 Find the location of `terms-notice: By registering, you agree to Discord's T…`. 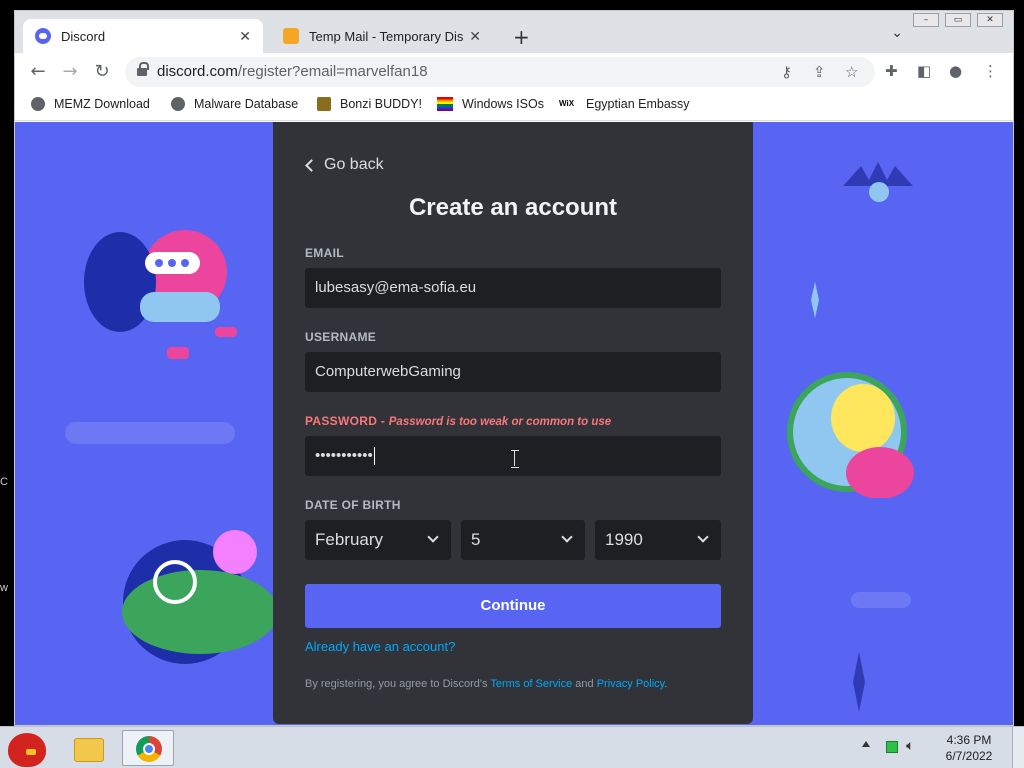

terms-notice: By registering, you agree to Discord's T… is located at coordinates (486, 684).